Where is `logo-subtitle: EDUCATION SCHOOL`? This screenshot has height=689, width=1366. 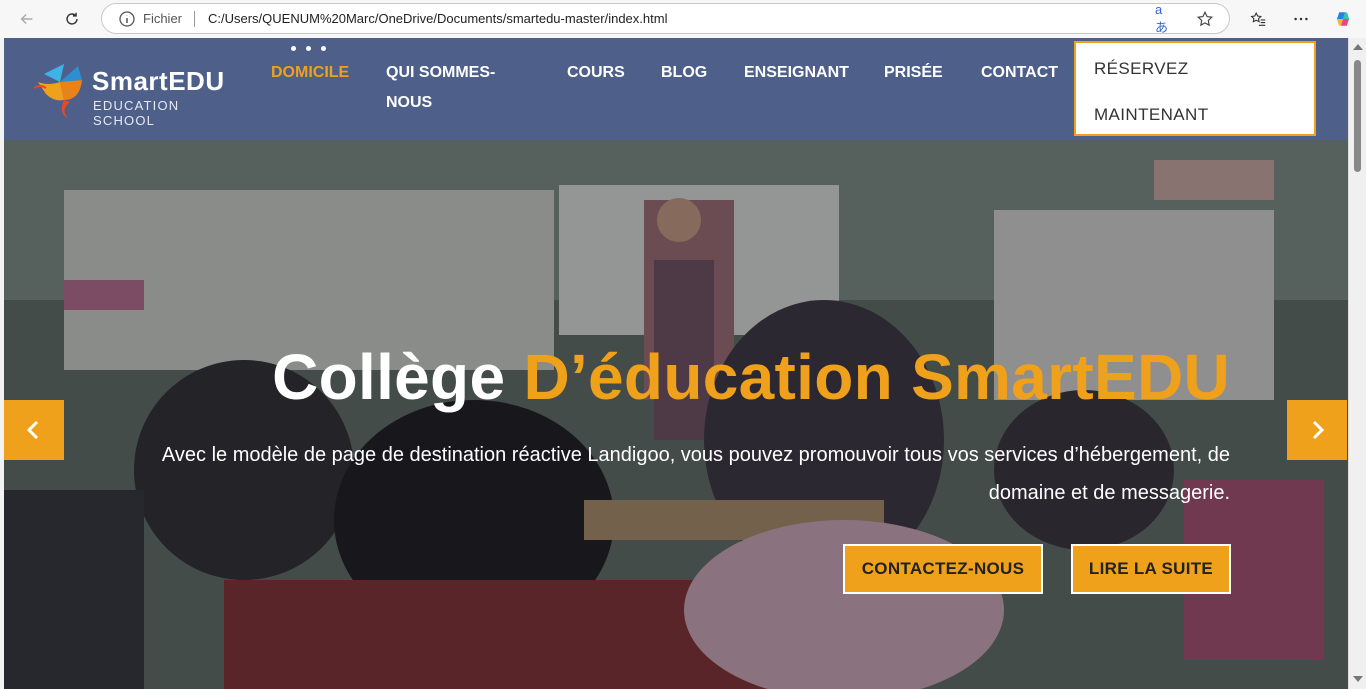
logo-subtitle: EDUCATION SCHOOL is located at coordinates (136, 113).